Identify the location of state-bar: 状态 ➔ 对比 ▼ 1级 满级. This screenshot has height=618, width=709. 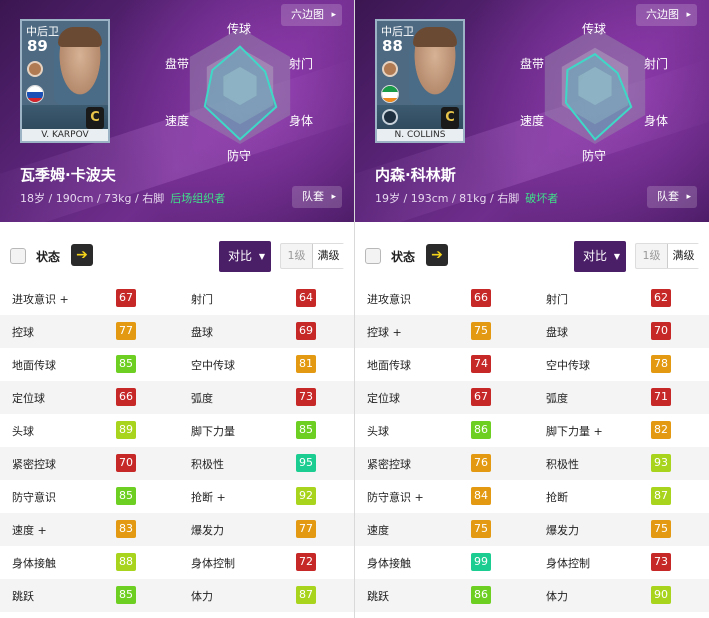
(177, 256).